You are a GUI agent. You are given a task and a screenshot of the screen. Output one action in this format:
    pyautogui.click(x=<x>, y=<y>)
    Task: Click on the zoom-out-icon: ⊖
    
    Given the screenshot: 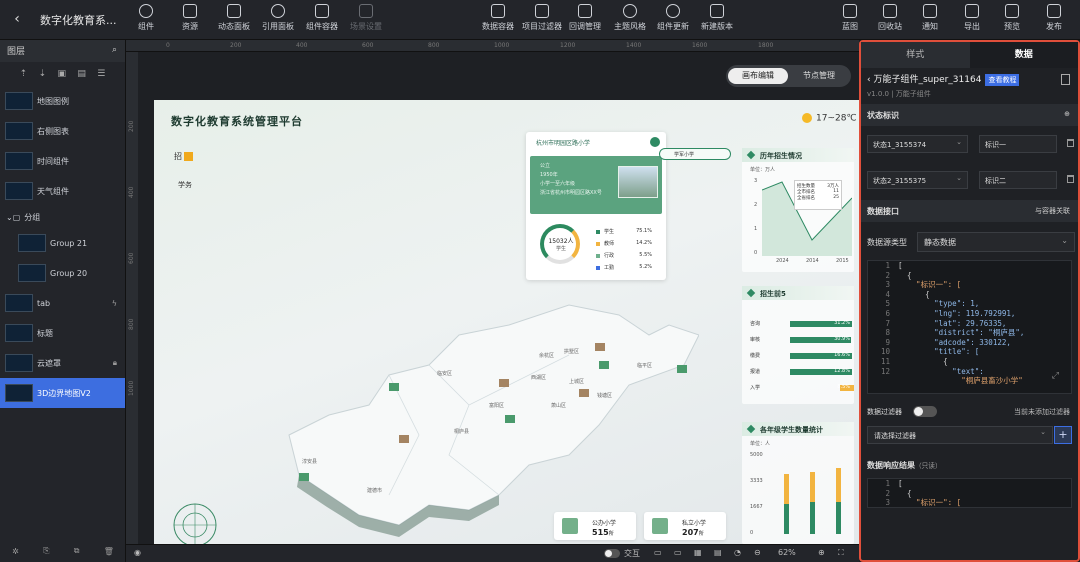 What is the action you would take?
    pyautogui.click(x=757, y=552)
    